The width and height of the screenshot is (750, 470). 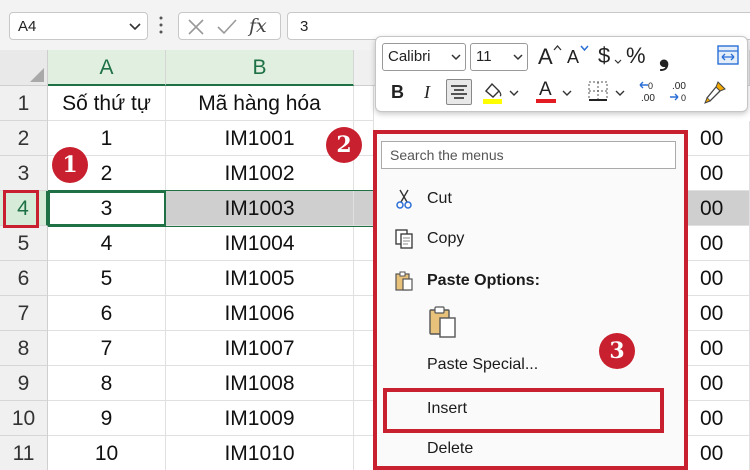 What do you see at coordinates (443, 322) in the screenshot?
I see `paste-clipboard-icon` at bounding box center [443, 322].